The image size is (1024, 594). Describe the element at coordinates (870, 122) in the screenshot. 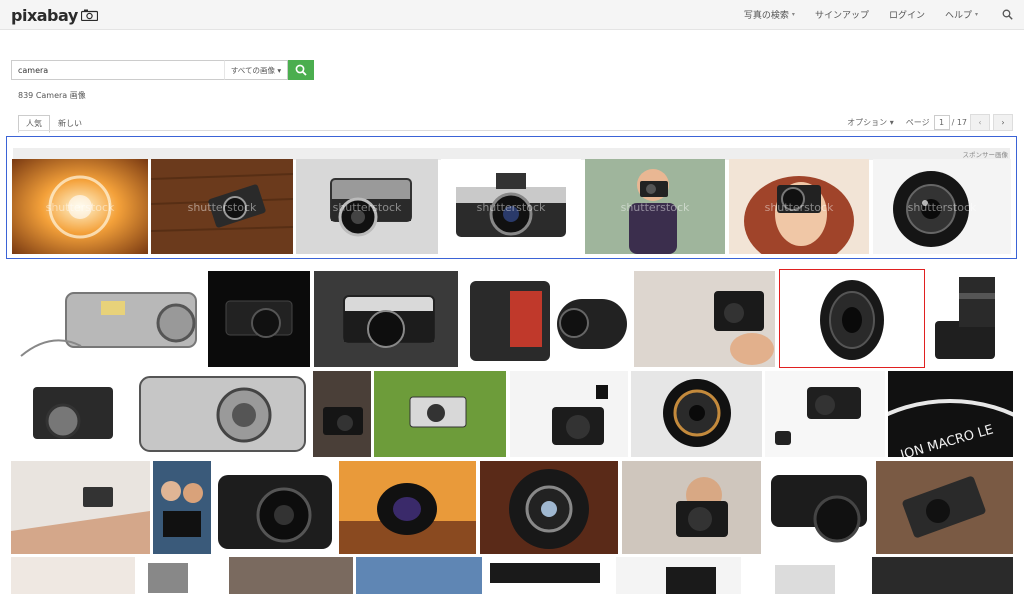

I see `options-dropdown: オプション ▾` at that location.